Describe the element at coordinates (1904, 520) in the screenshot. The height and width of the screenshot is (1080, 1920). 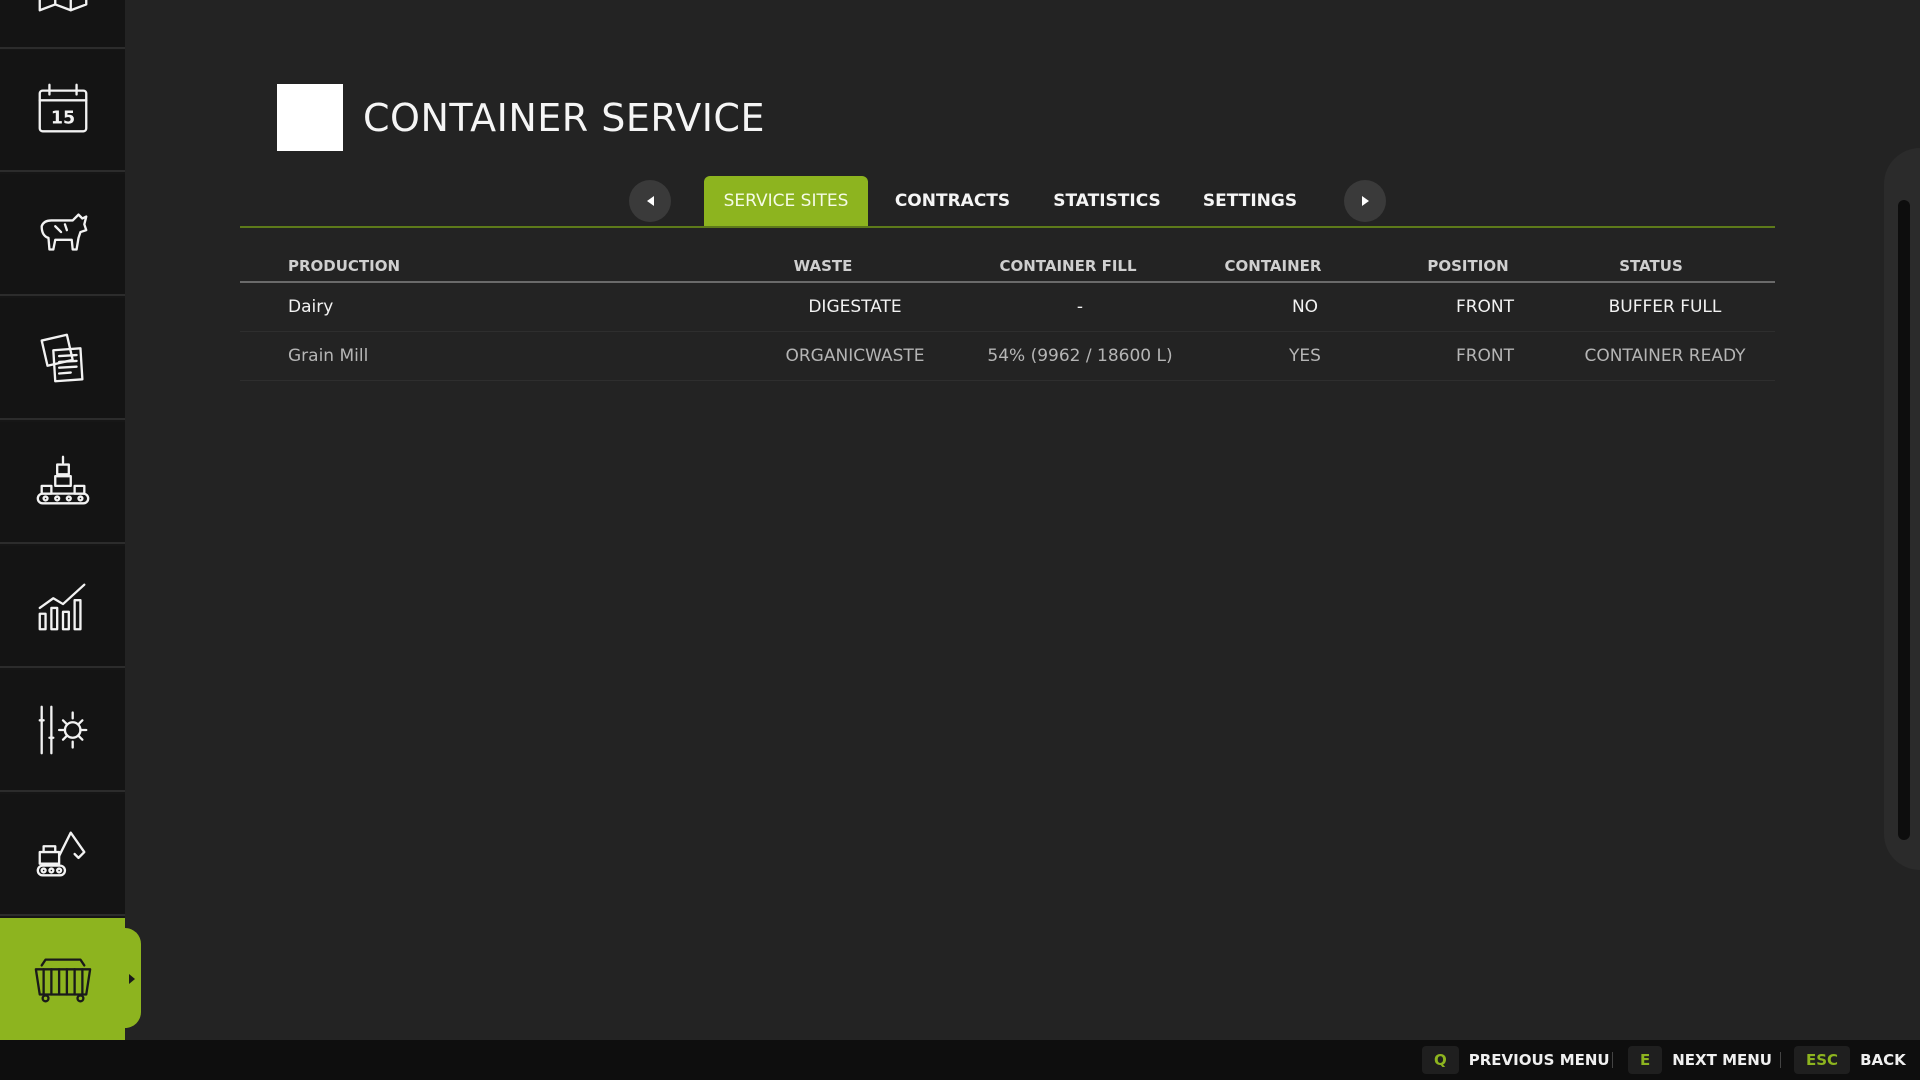
I see `scrollbar` at that location.